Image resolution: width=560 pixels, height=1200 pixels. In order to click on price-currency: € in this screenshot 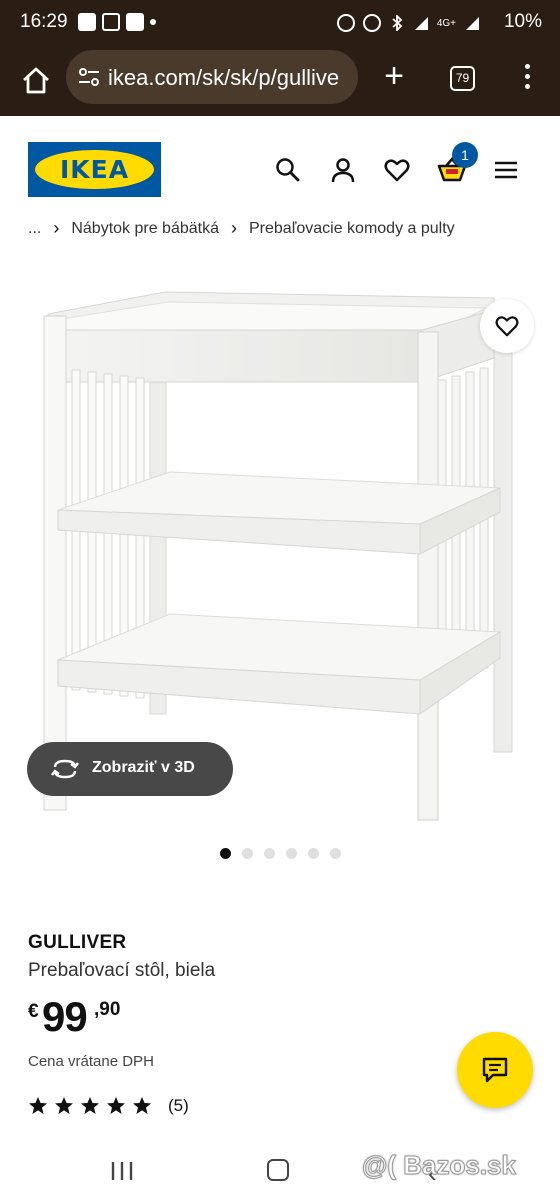, I will do `click(33, 1011)`.